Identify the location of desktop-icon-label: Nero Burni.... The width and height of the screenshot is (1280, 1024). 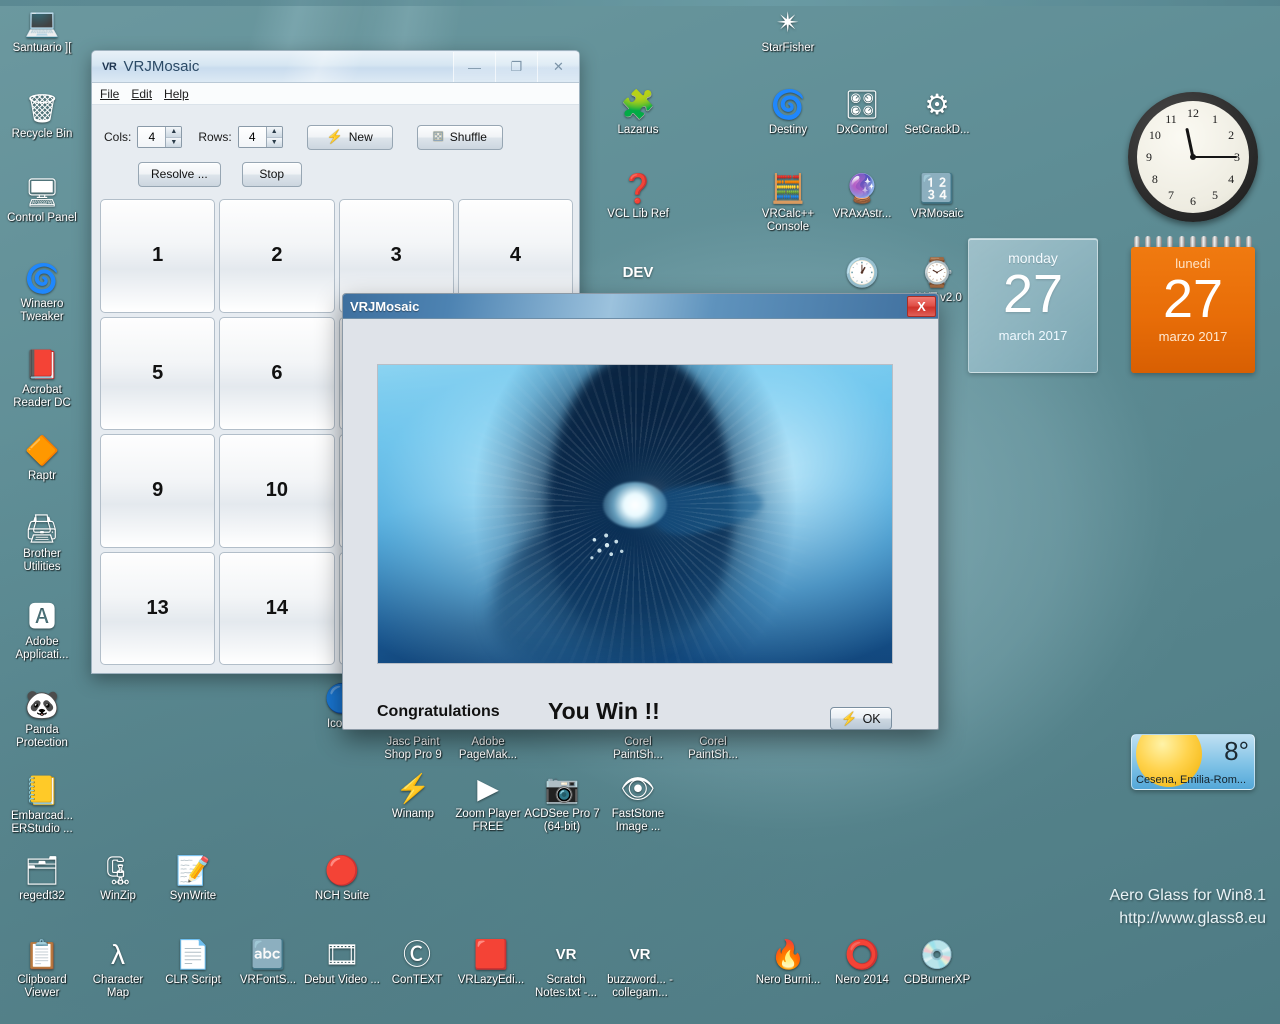
(788, 980).